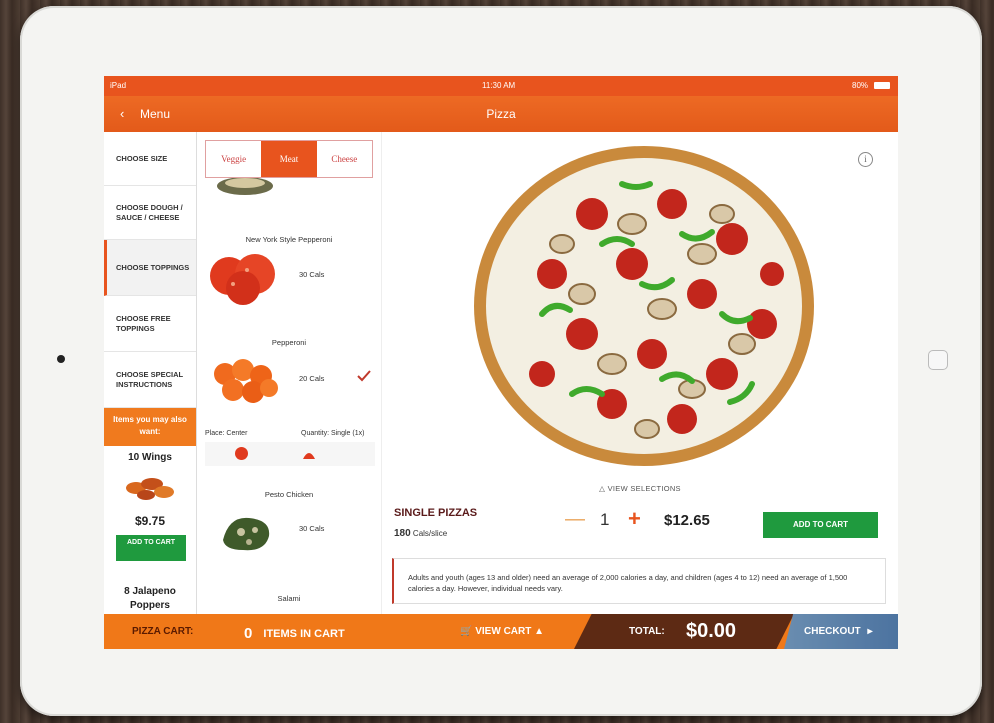  What do you see at coordinates (150, 213) in the screenshot?
I see `step-choose-dough: CHOOSE DOUGH / SAUCE / CHEESE` at bounding box center [150, 213].